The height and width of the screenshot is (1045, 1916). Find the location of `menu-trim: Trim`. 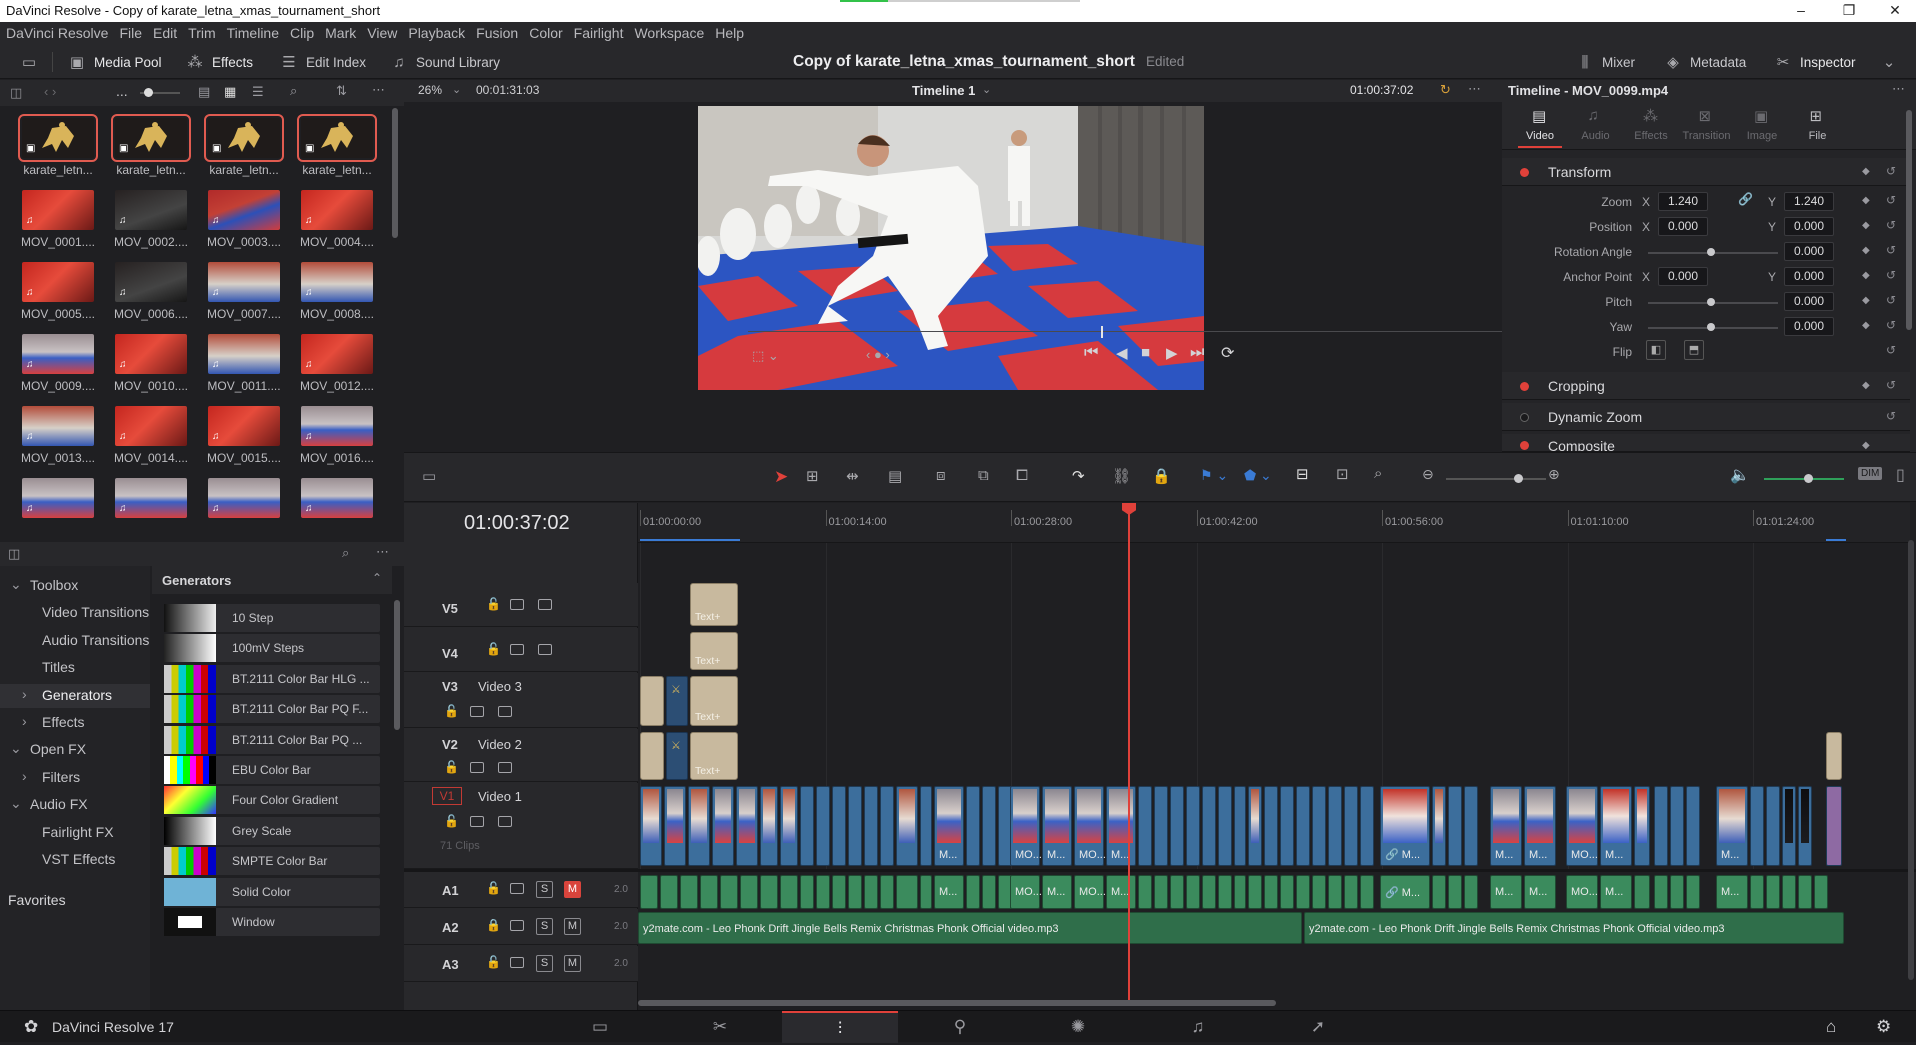

menu-trim: Trim is located at coordinates (201, 32).